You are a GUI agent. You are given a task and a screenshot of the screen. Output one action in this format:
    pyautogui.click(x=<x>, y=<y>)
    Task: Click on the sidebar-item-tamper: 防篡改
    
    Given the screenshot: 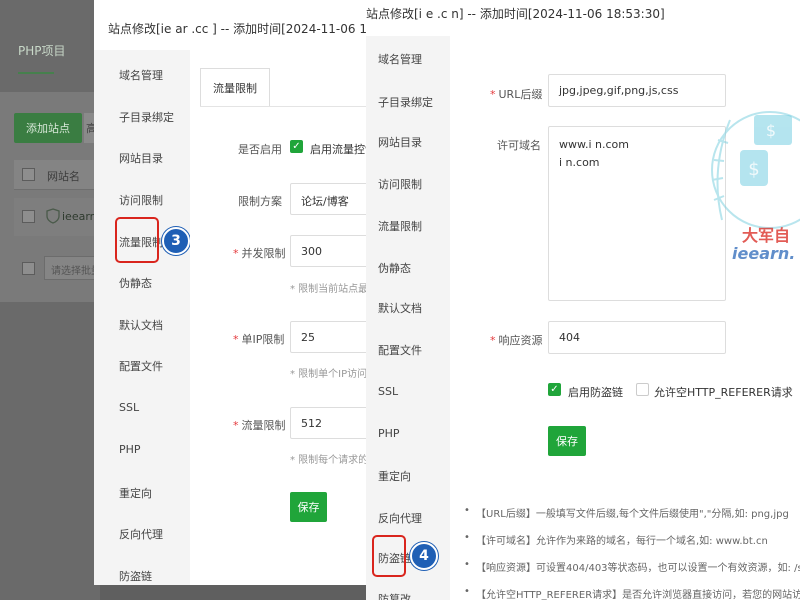 What is the action you would take?
    pyautogui.click(x=394, y=595)
    